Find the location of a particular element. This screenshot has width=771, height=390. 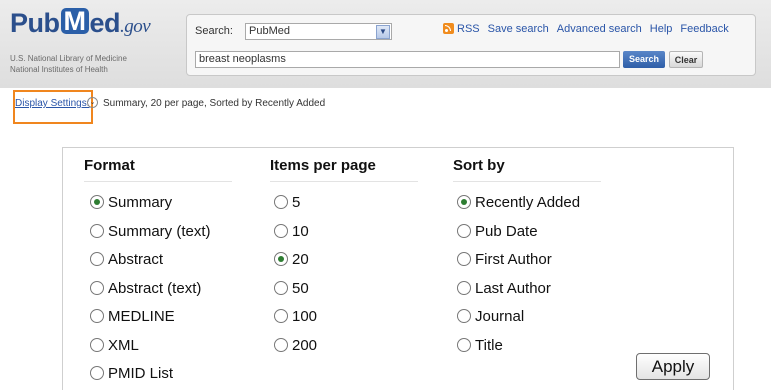

feedback-link: Feedback is located at coordinates (704, 29).